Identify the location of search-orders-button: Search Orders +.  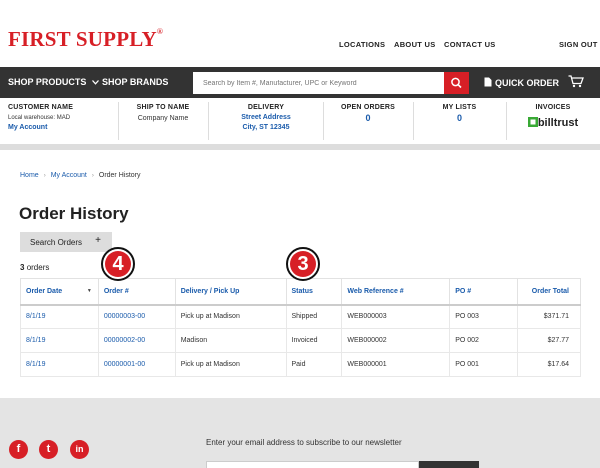
(66, 242).